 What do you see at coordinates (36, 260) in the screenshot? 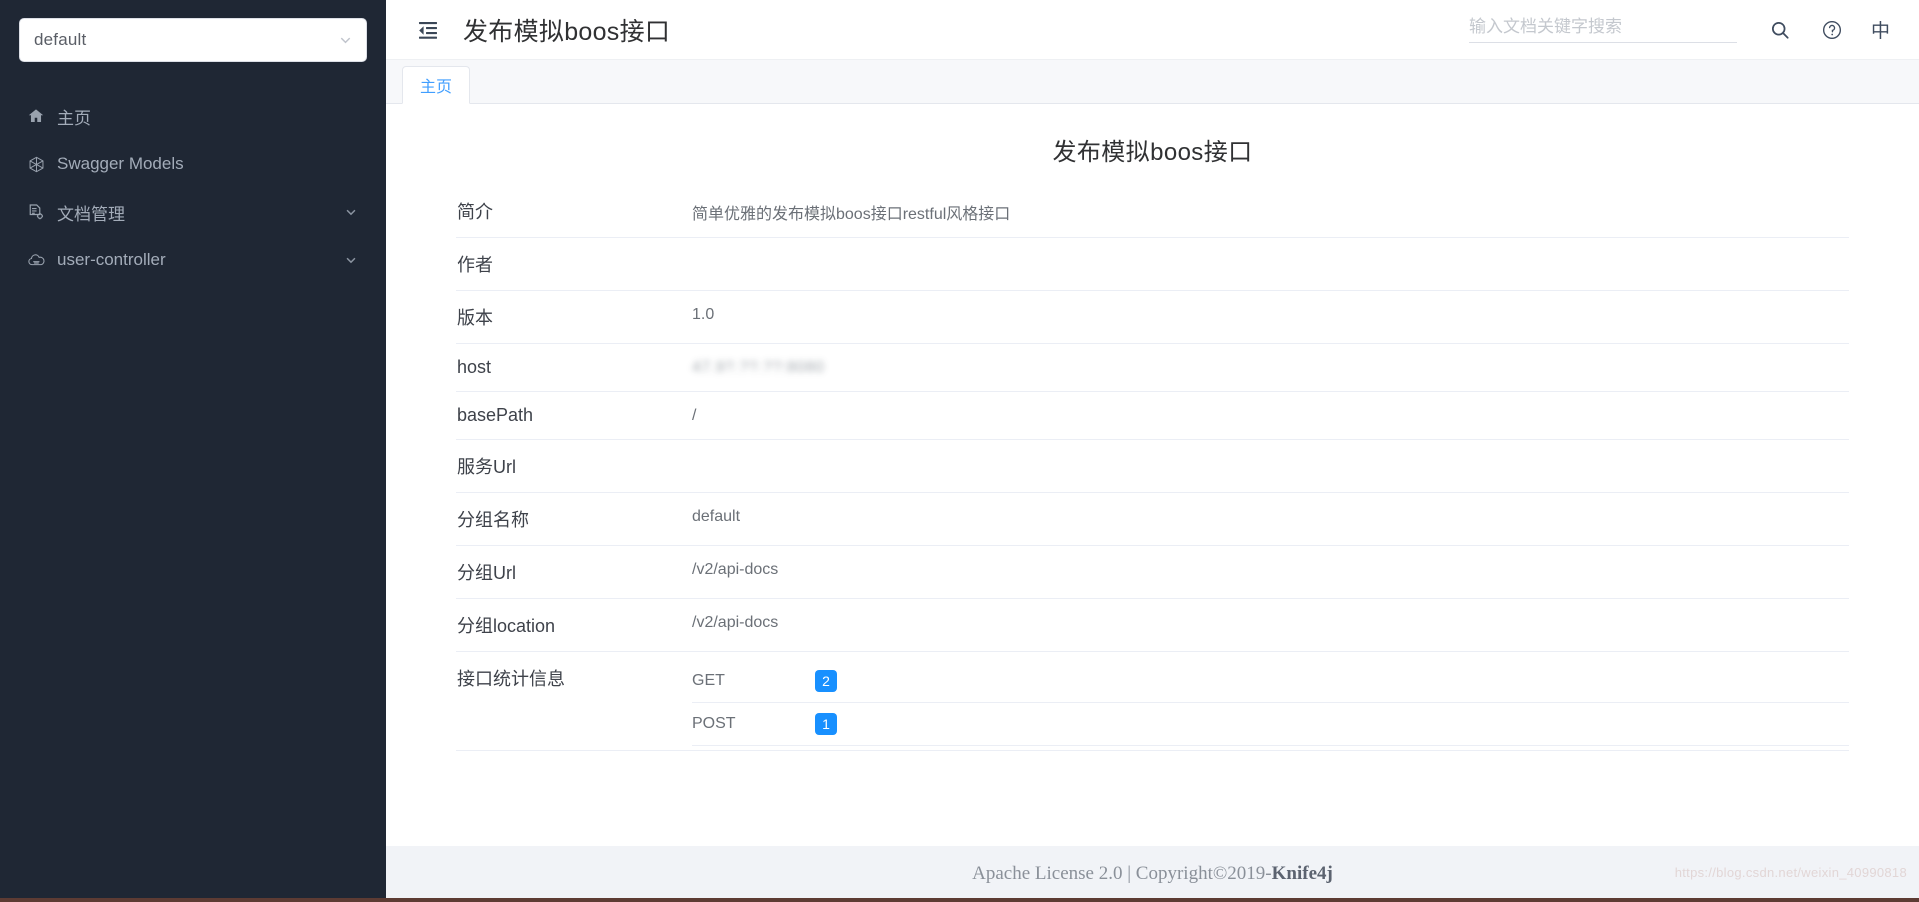
I see `cloud-icon` at bounding box center [36, 260].